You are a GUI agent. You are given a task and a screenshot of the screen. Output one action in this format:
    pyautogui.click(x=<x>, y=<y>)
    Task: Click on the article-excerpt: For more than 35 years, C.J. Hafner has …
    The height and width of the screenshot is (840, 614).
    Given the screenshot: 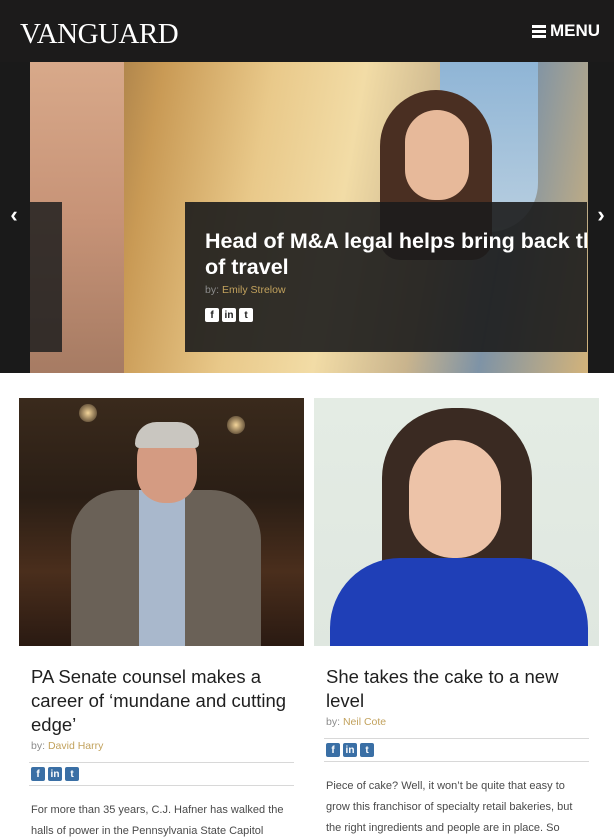 What is the action you would take?
    pyautogui.click(x=157, y=820)
    